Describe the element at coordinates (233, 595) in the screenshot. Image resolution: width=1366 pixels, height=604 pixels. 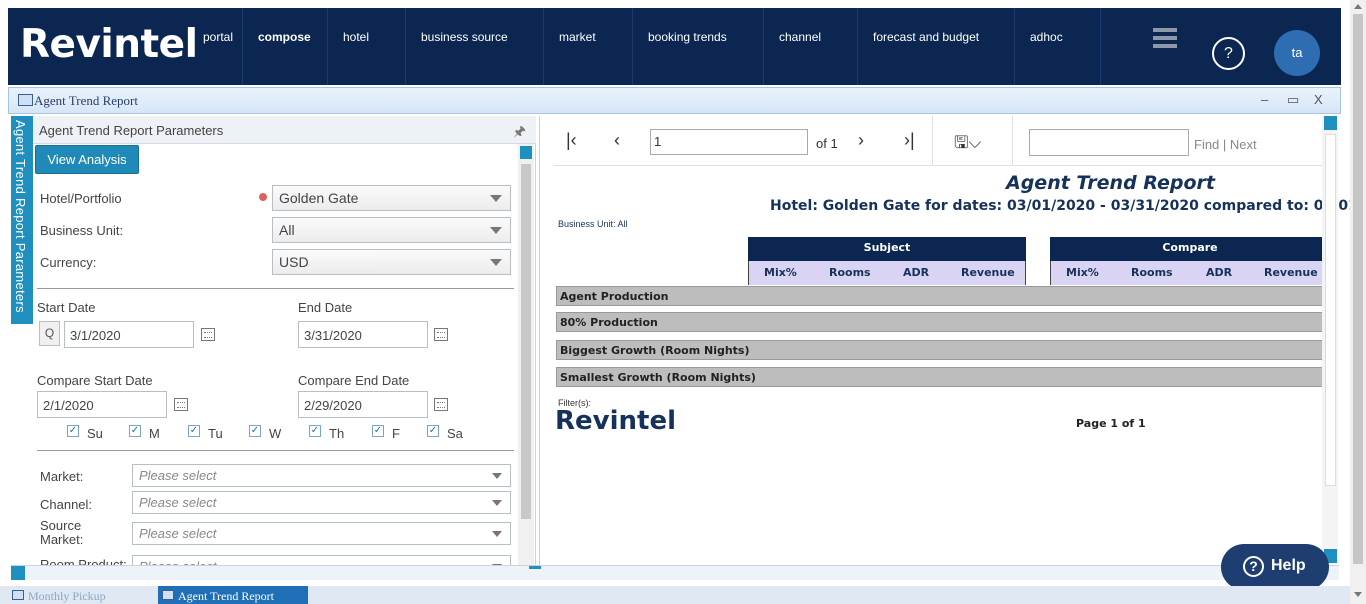
I see `task-agent-trend-report: Agent Trend Report` at that location.